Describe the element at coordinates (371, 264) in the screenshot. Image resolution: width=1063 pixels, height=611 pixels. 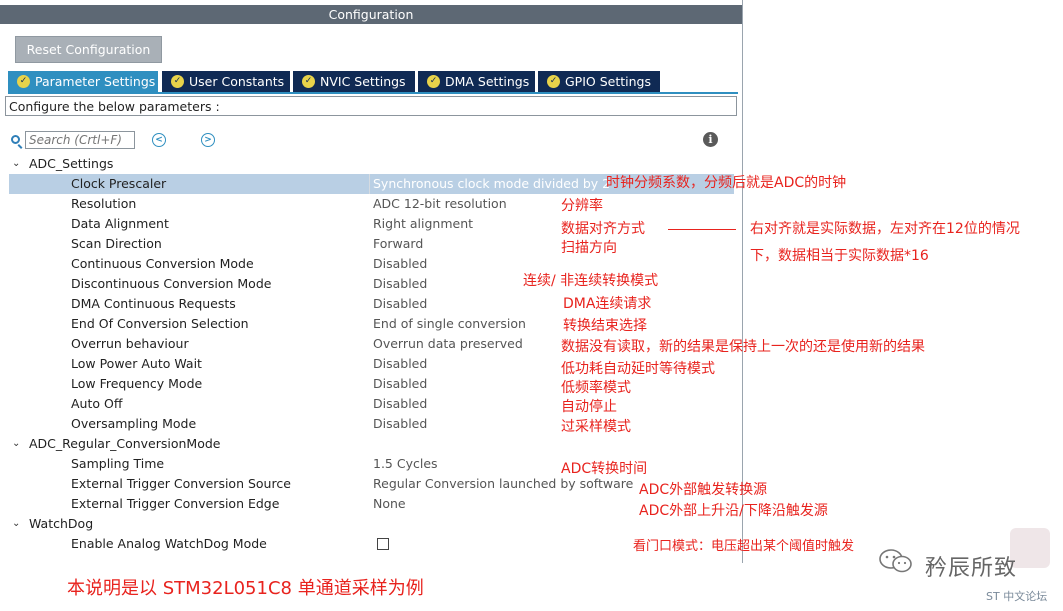
I see `param-row-continuous-conversion: Continuous Conversion Mode Disabled` at that location.